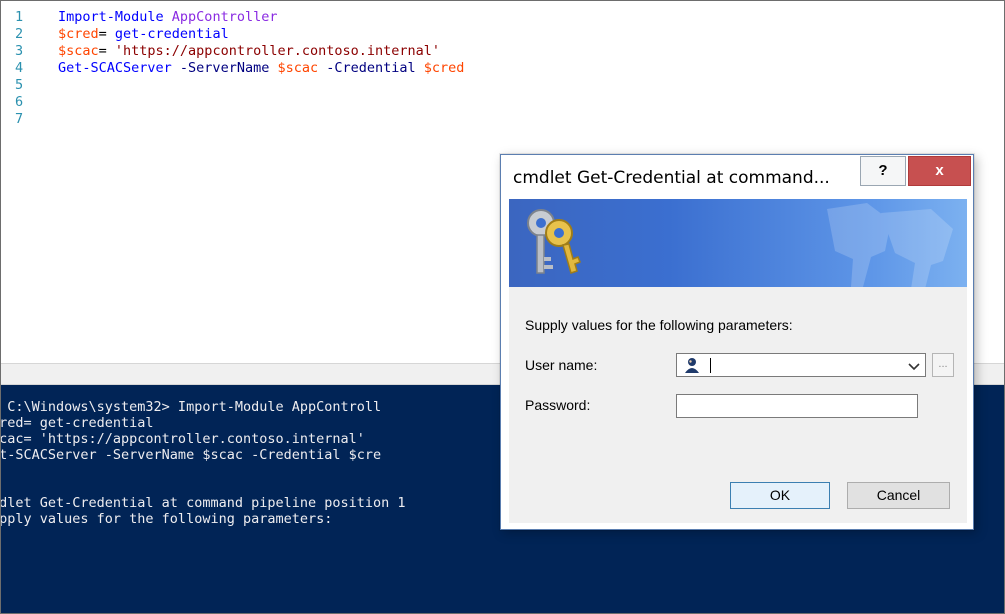 The height and width of the screenshot is (614, 1005). Describe the element at coordinates (502, 17) in the screenshot. I see `editor-line: 1 Import-Module AppController` at that location.